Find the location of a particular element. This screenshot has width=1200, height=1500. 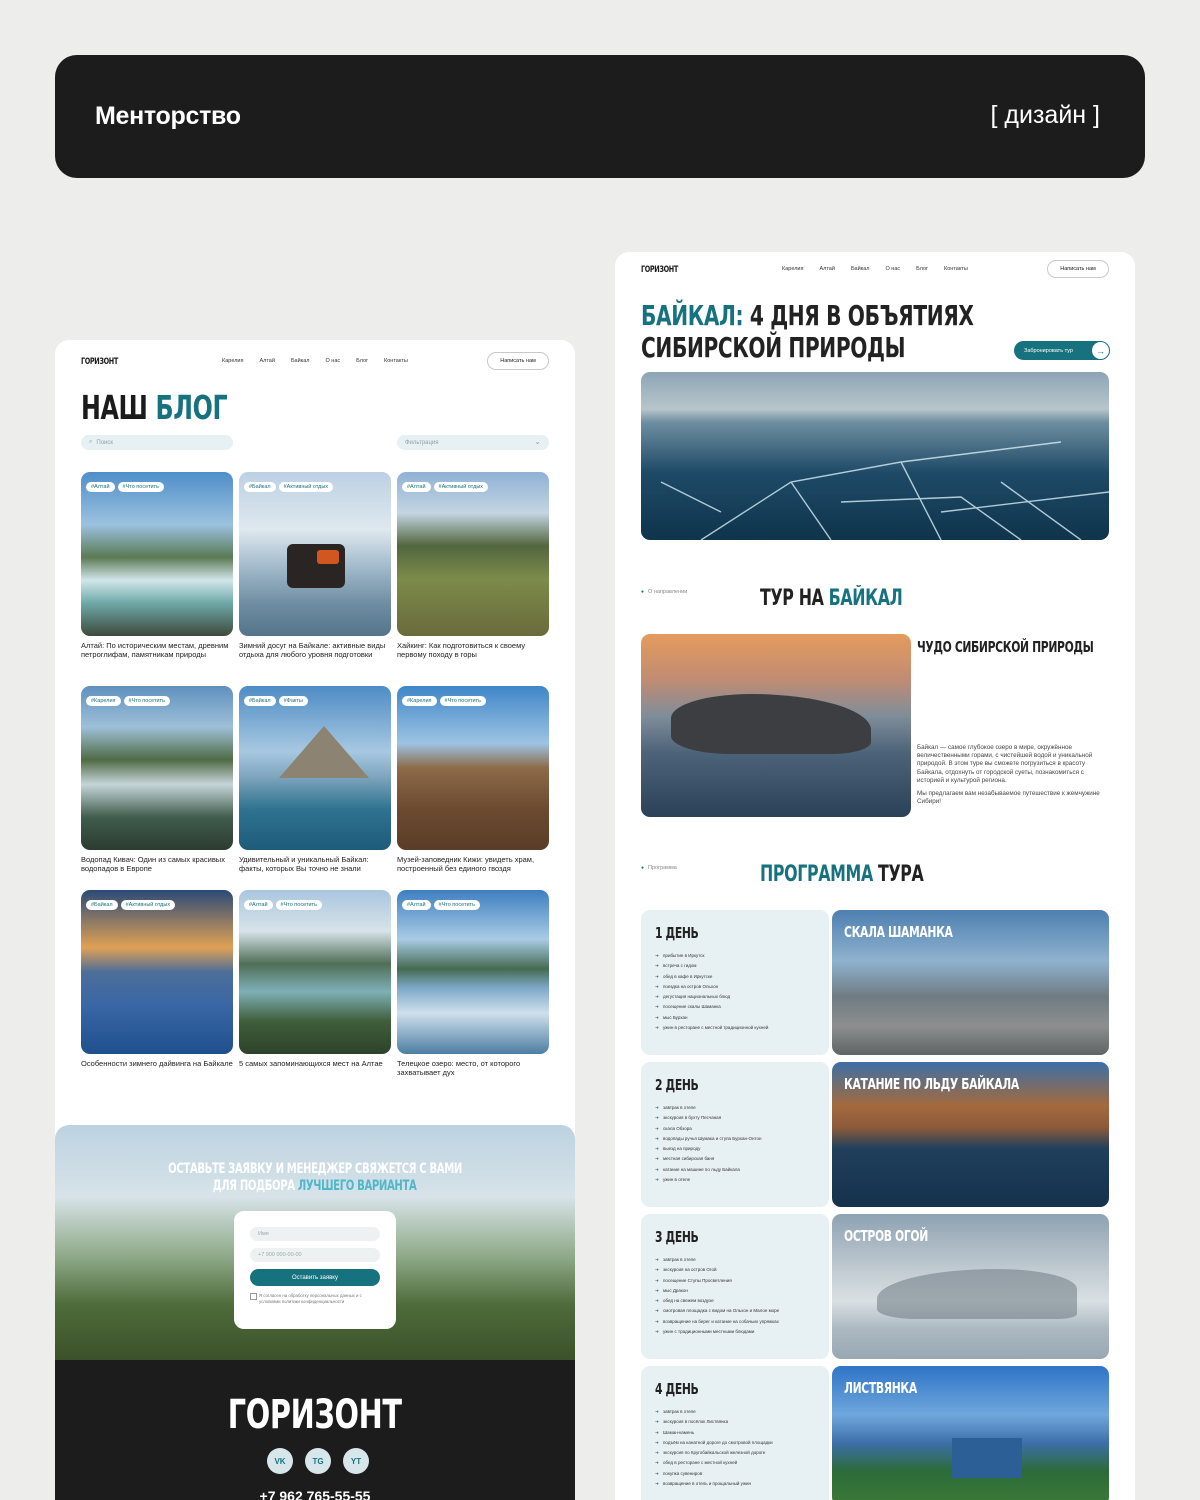

program-item: выезд на природу is located at coordinates (735, 1149).